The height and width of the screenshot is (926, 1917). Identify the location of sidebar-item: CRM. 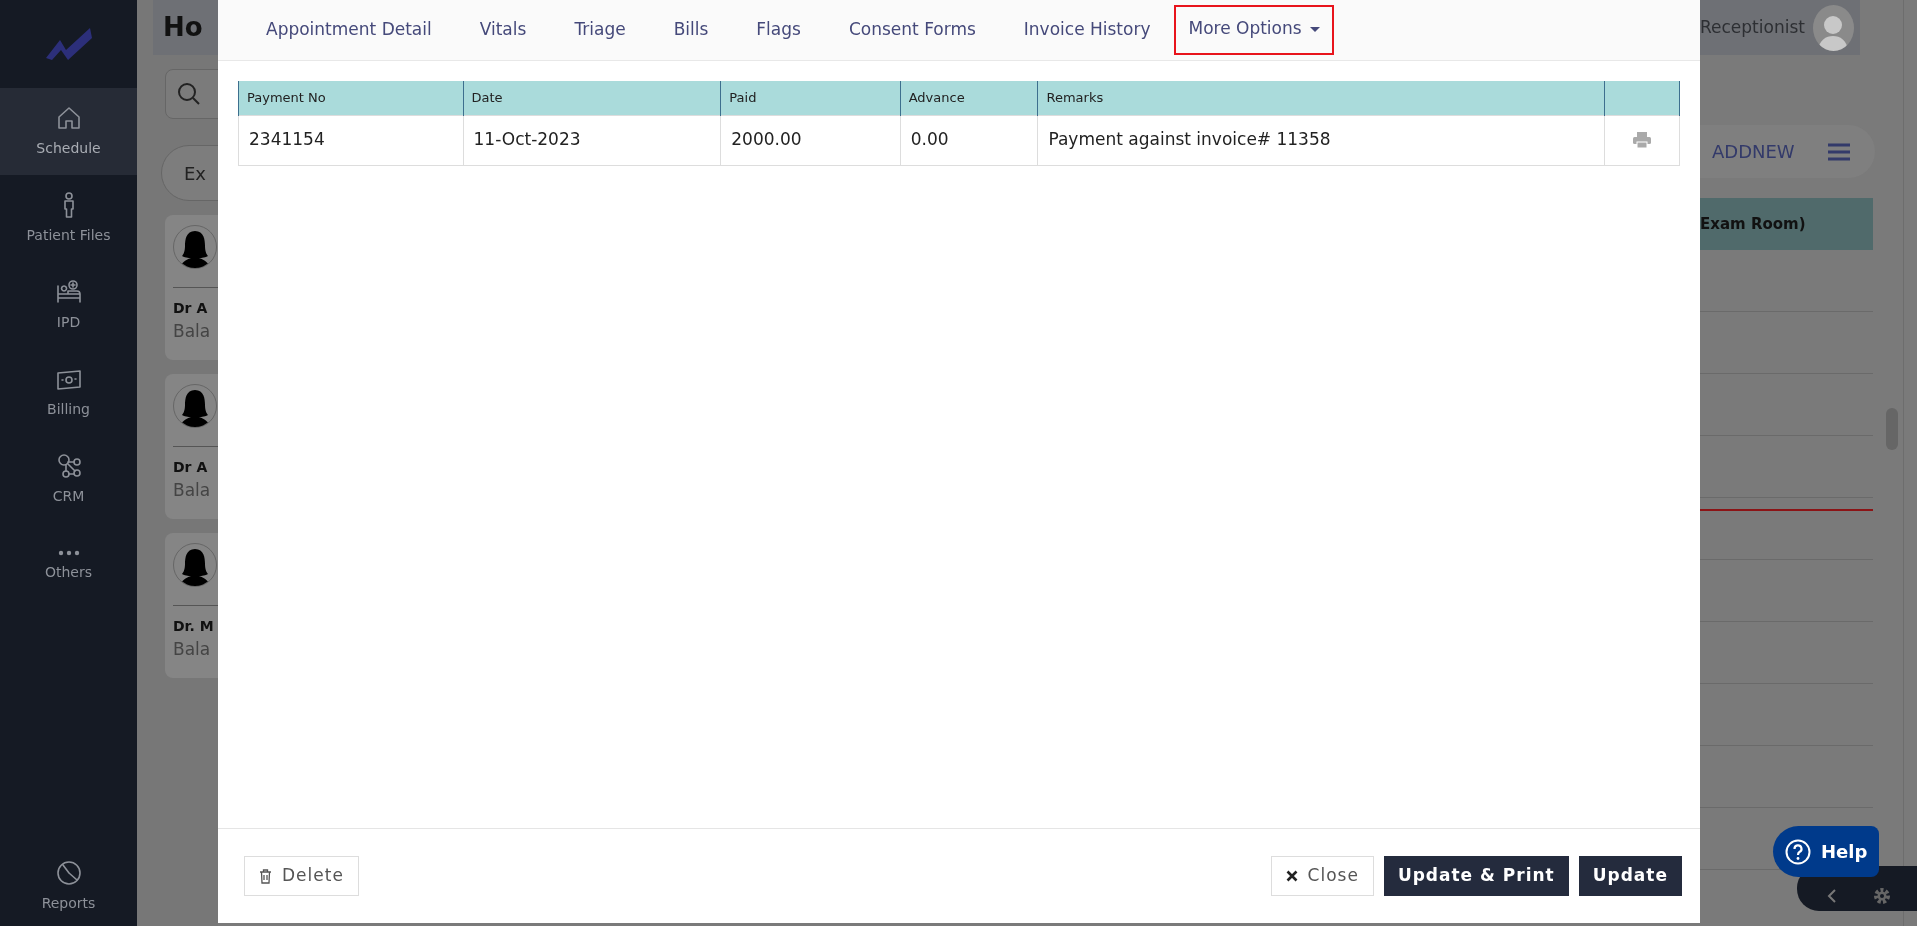
(68, 479).